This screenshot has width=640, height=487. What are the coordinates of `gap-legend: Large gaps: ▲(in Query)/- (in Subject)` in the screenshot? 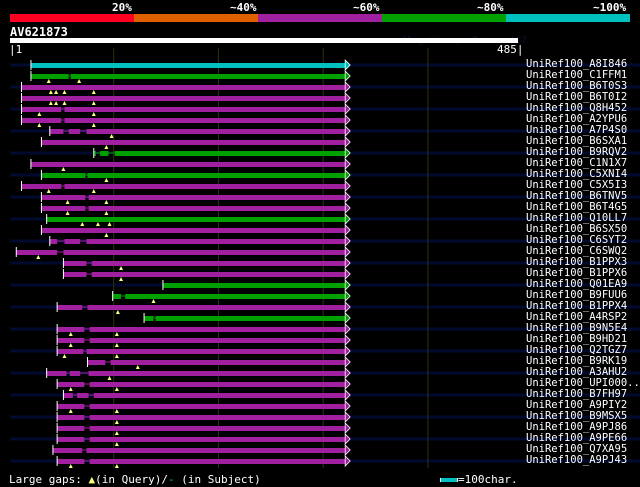 It's located at (135, 479).